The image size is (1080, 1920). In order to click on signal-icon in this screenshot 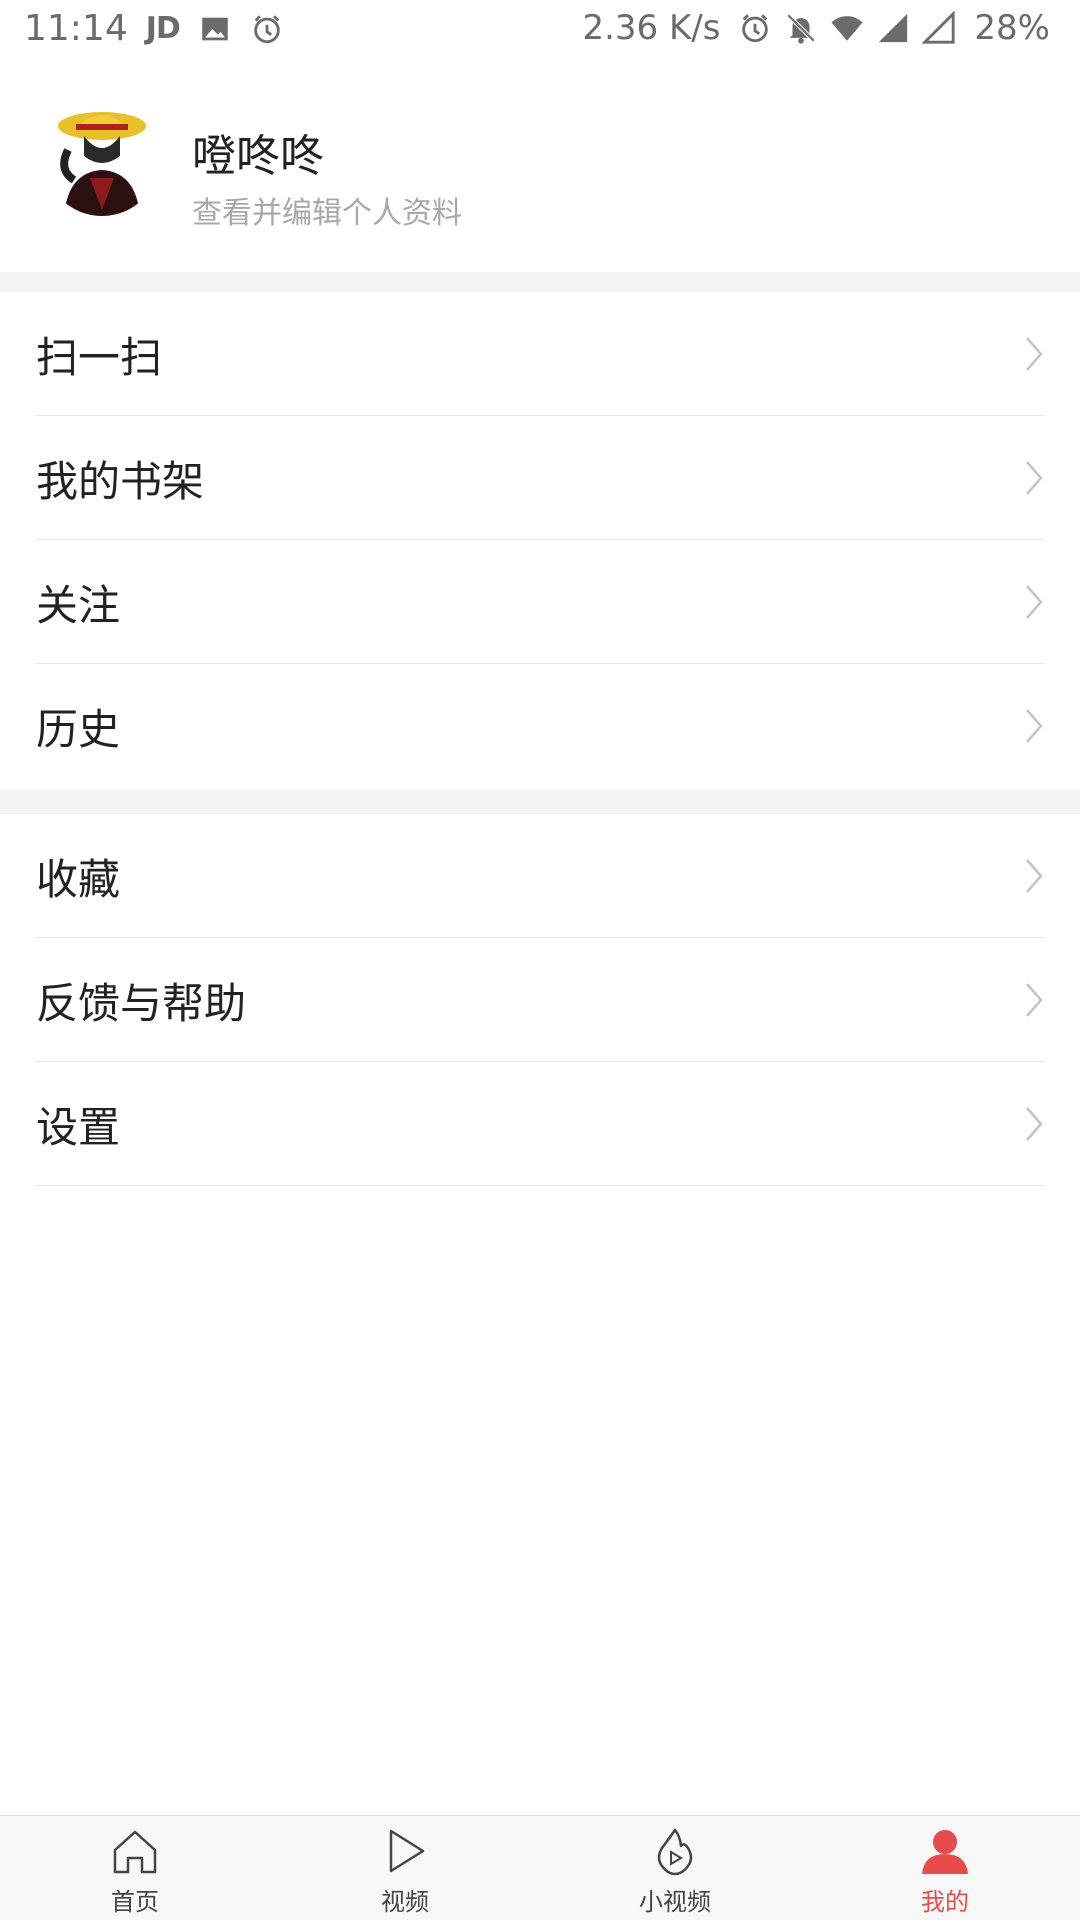, I will do `click(893, 28)`.